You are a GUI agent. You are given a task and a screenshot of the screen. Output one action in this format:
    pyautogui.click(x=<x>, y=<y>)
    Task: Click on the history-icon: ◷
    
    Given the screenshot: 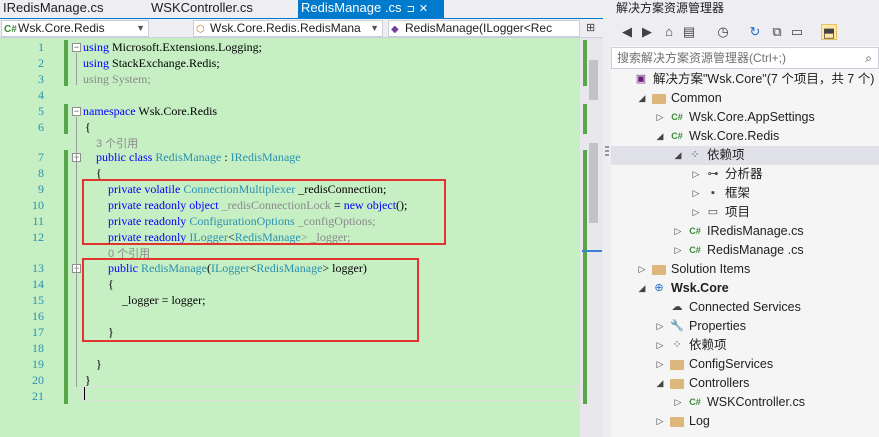 What is the action you would take?
    pyautogui.click(x=723, y=32)
    